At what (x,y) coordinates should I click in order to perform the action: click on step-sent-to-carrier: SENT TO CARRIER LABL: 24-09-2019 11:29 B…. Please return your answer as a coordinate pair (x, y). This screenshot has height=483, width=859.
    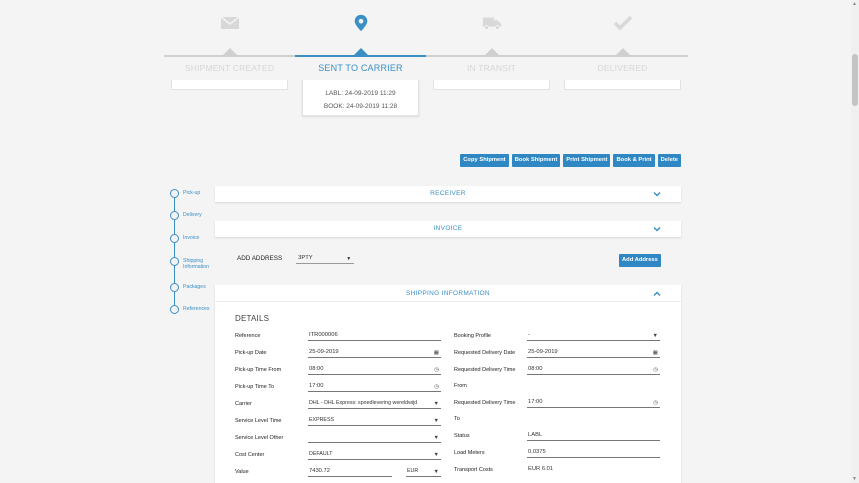
    Looking at the image, I should click on (360, 60).